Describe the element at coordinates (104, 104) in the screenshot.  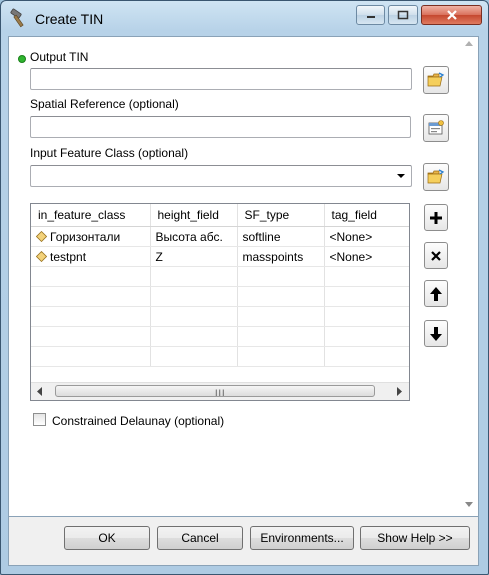
I see `spatial-reference-label: Spatial Reference (optional)` at that location.